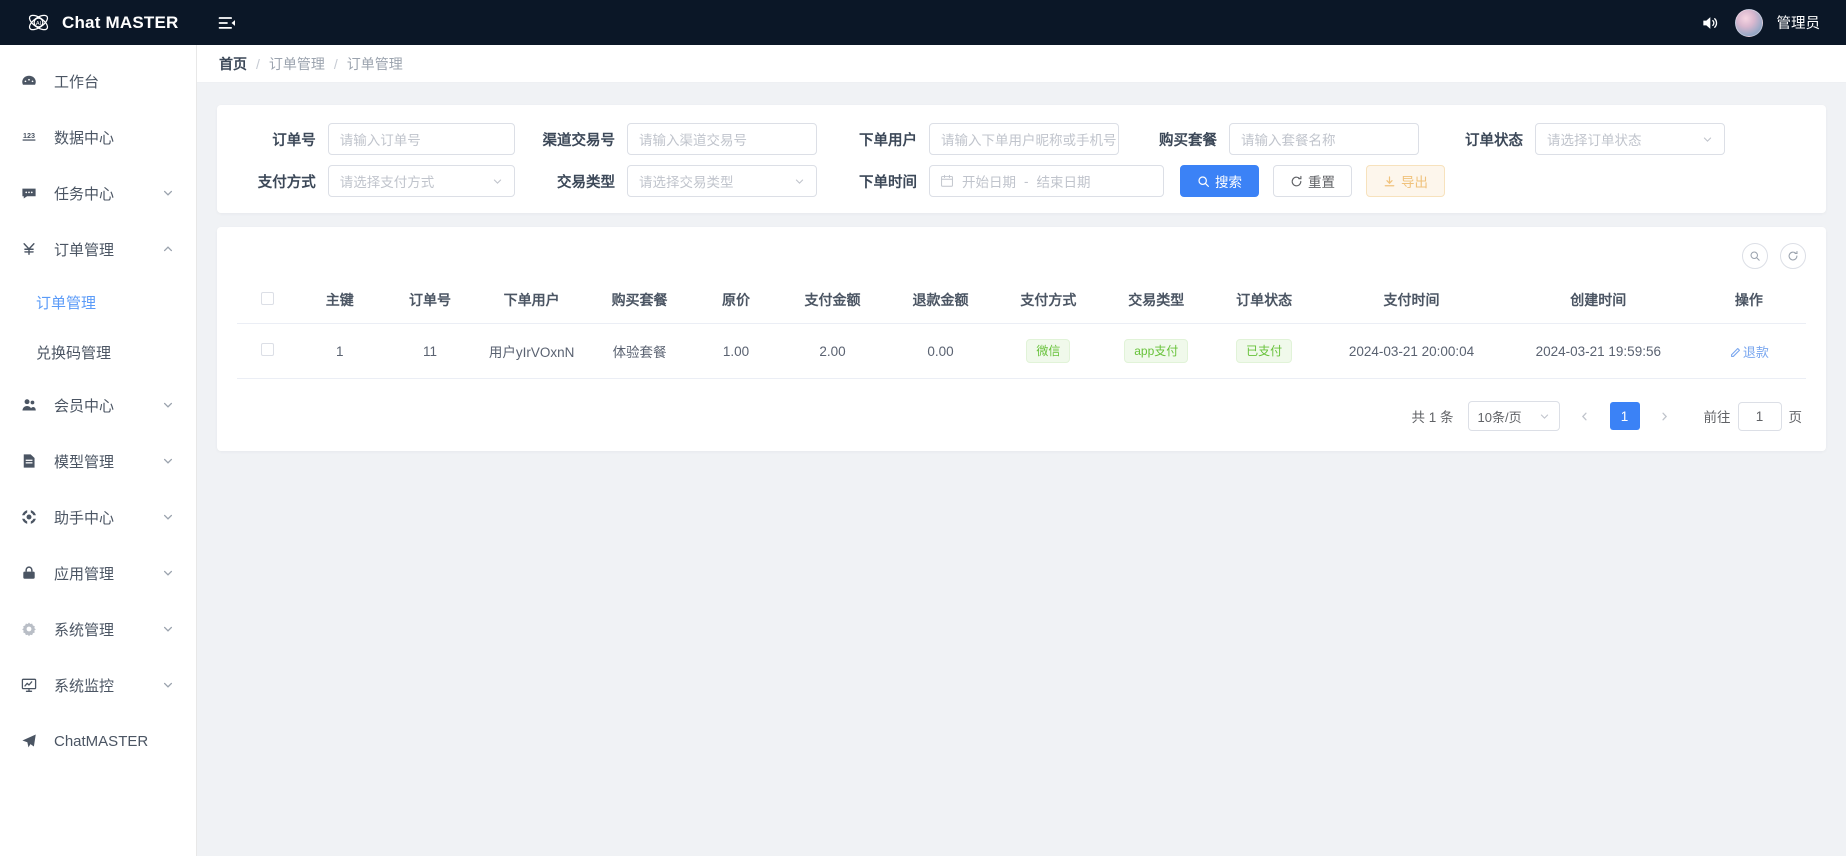  Describe the element at coordinates (227, 23) in the screenshot. I see `menu-collapse-icon` at that location.